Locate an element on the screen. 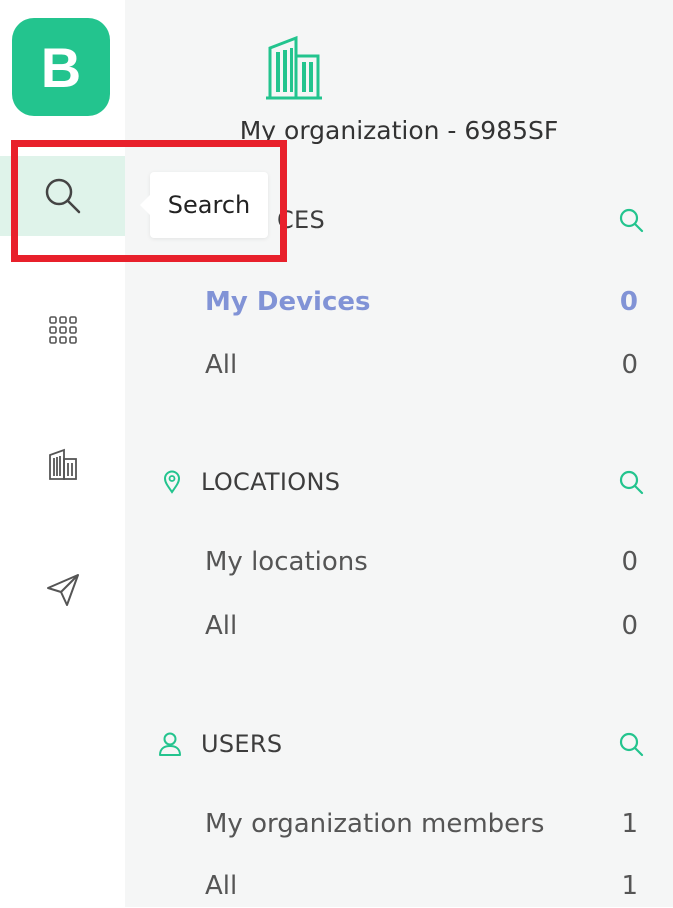  app-logo: B is located at coordinates (61, 67).